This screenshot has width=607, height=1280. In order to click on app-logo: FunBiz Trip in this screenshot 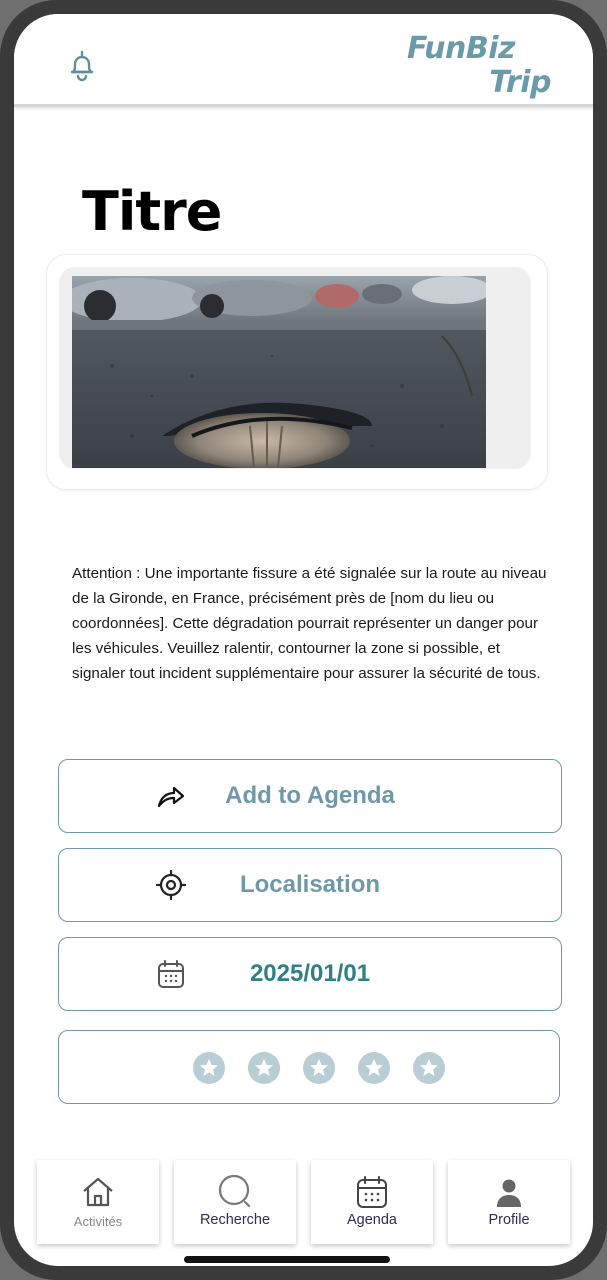, I will do `click(479, 66)`.